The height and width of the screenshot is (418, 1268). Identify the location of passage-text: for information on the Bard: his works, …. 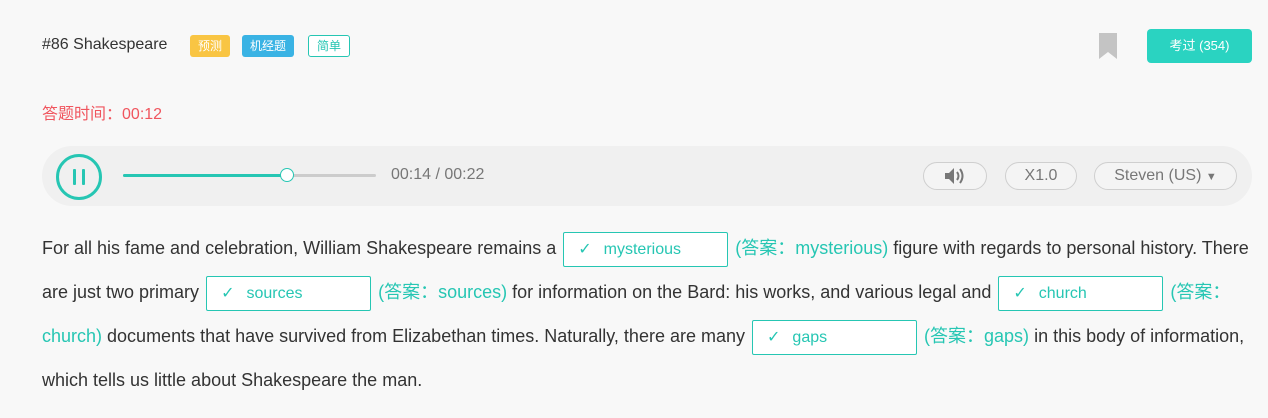
(749, 292).